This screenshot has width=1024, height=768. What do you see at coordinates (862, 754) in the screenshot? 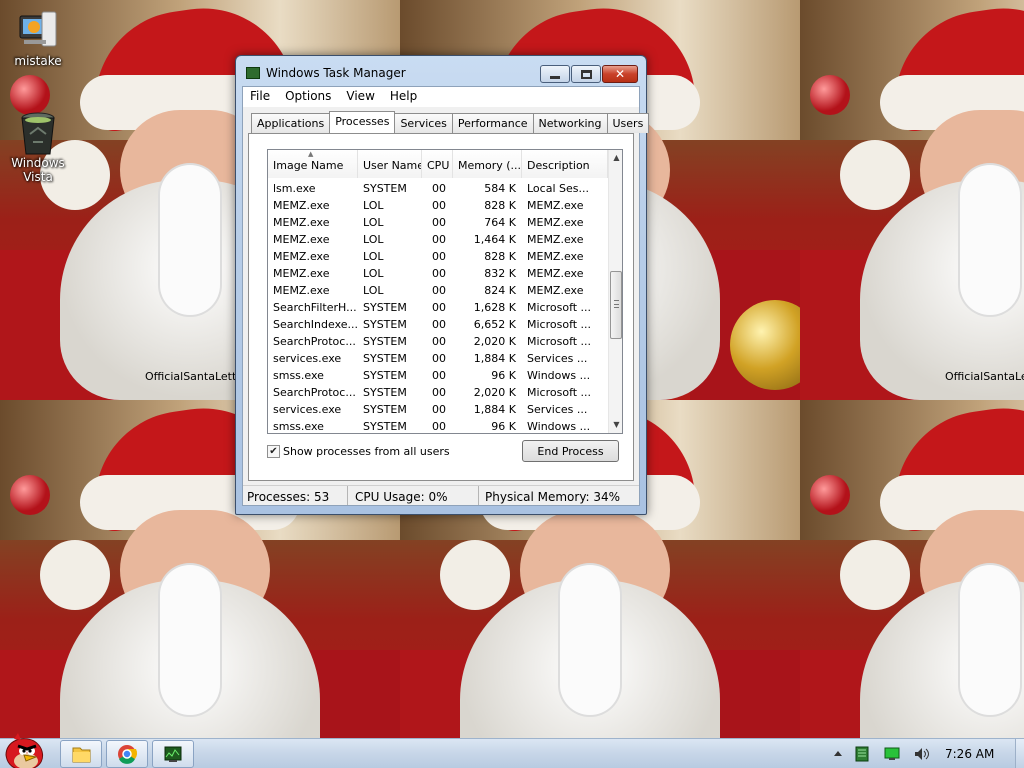
I see `monitor-icon` at bounding box center [862, 754].